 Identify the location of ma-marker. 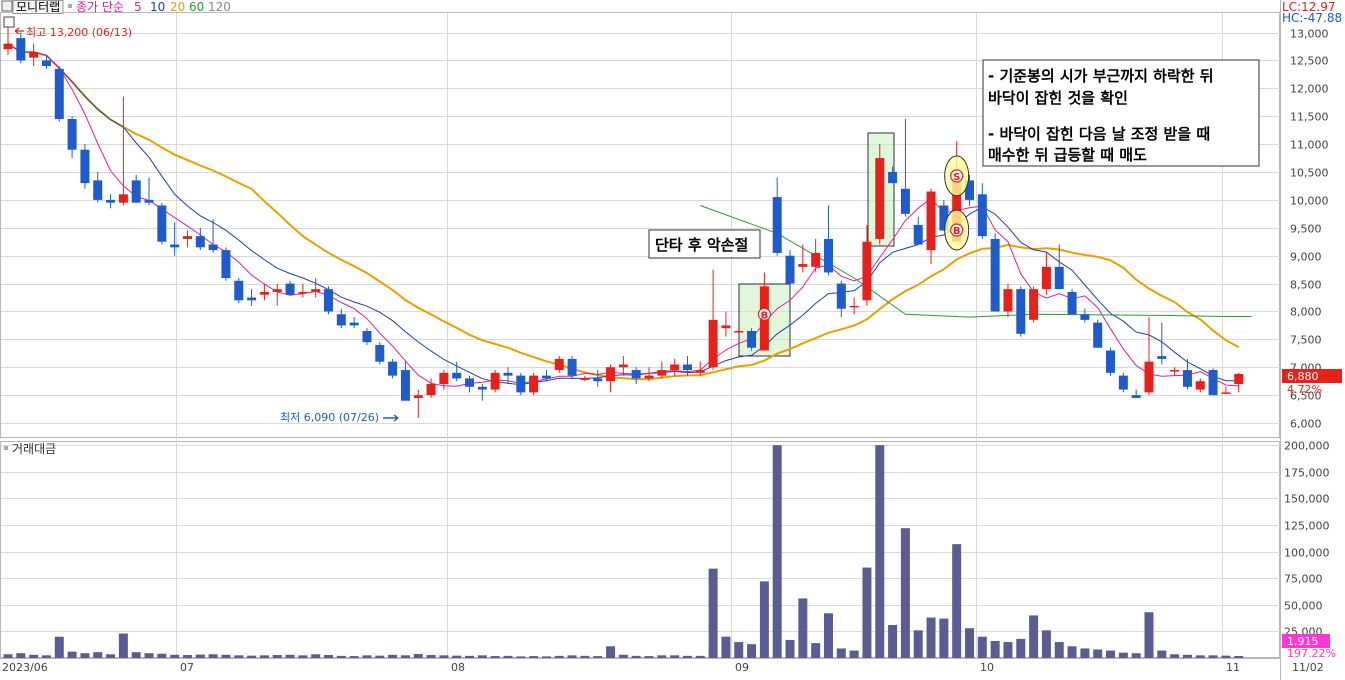
(70, 6).